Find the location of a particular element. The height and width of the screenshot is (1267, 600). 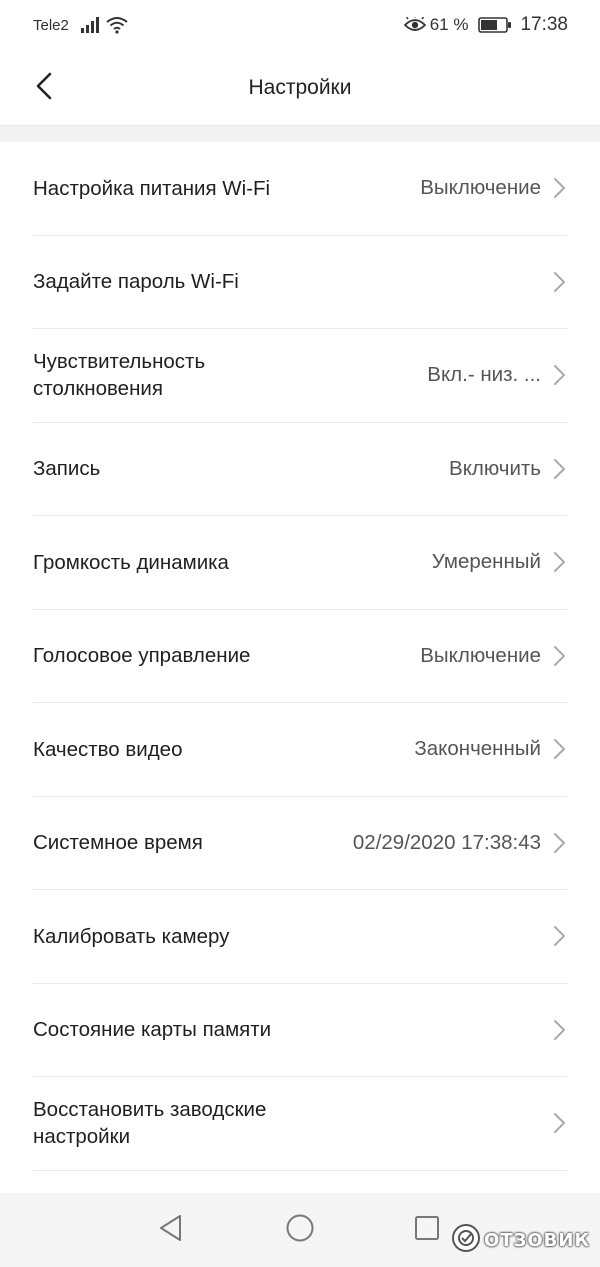

app-header: Настройки is located at coordinates (300, 88).